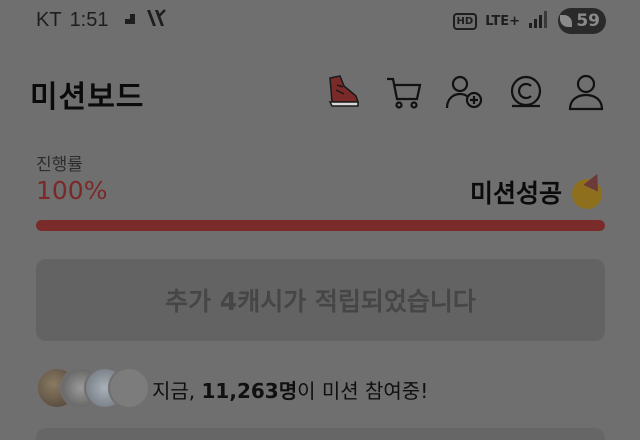  What do you see at coordinates (587, 189) in the screenshot?
I see `party-face-icon` at bounding box center [587, 189].